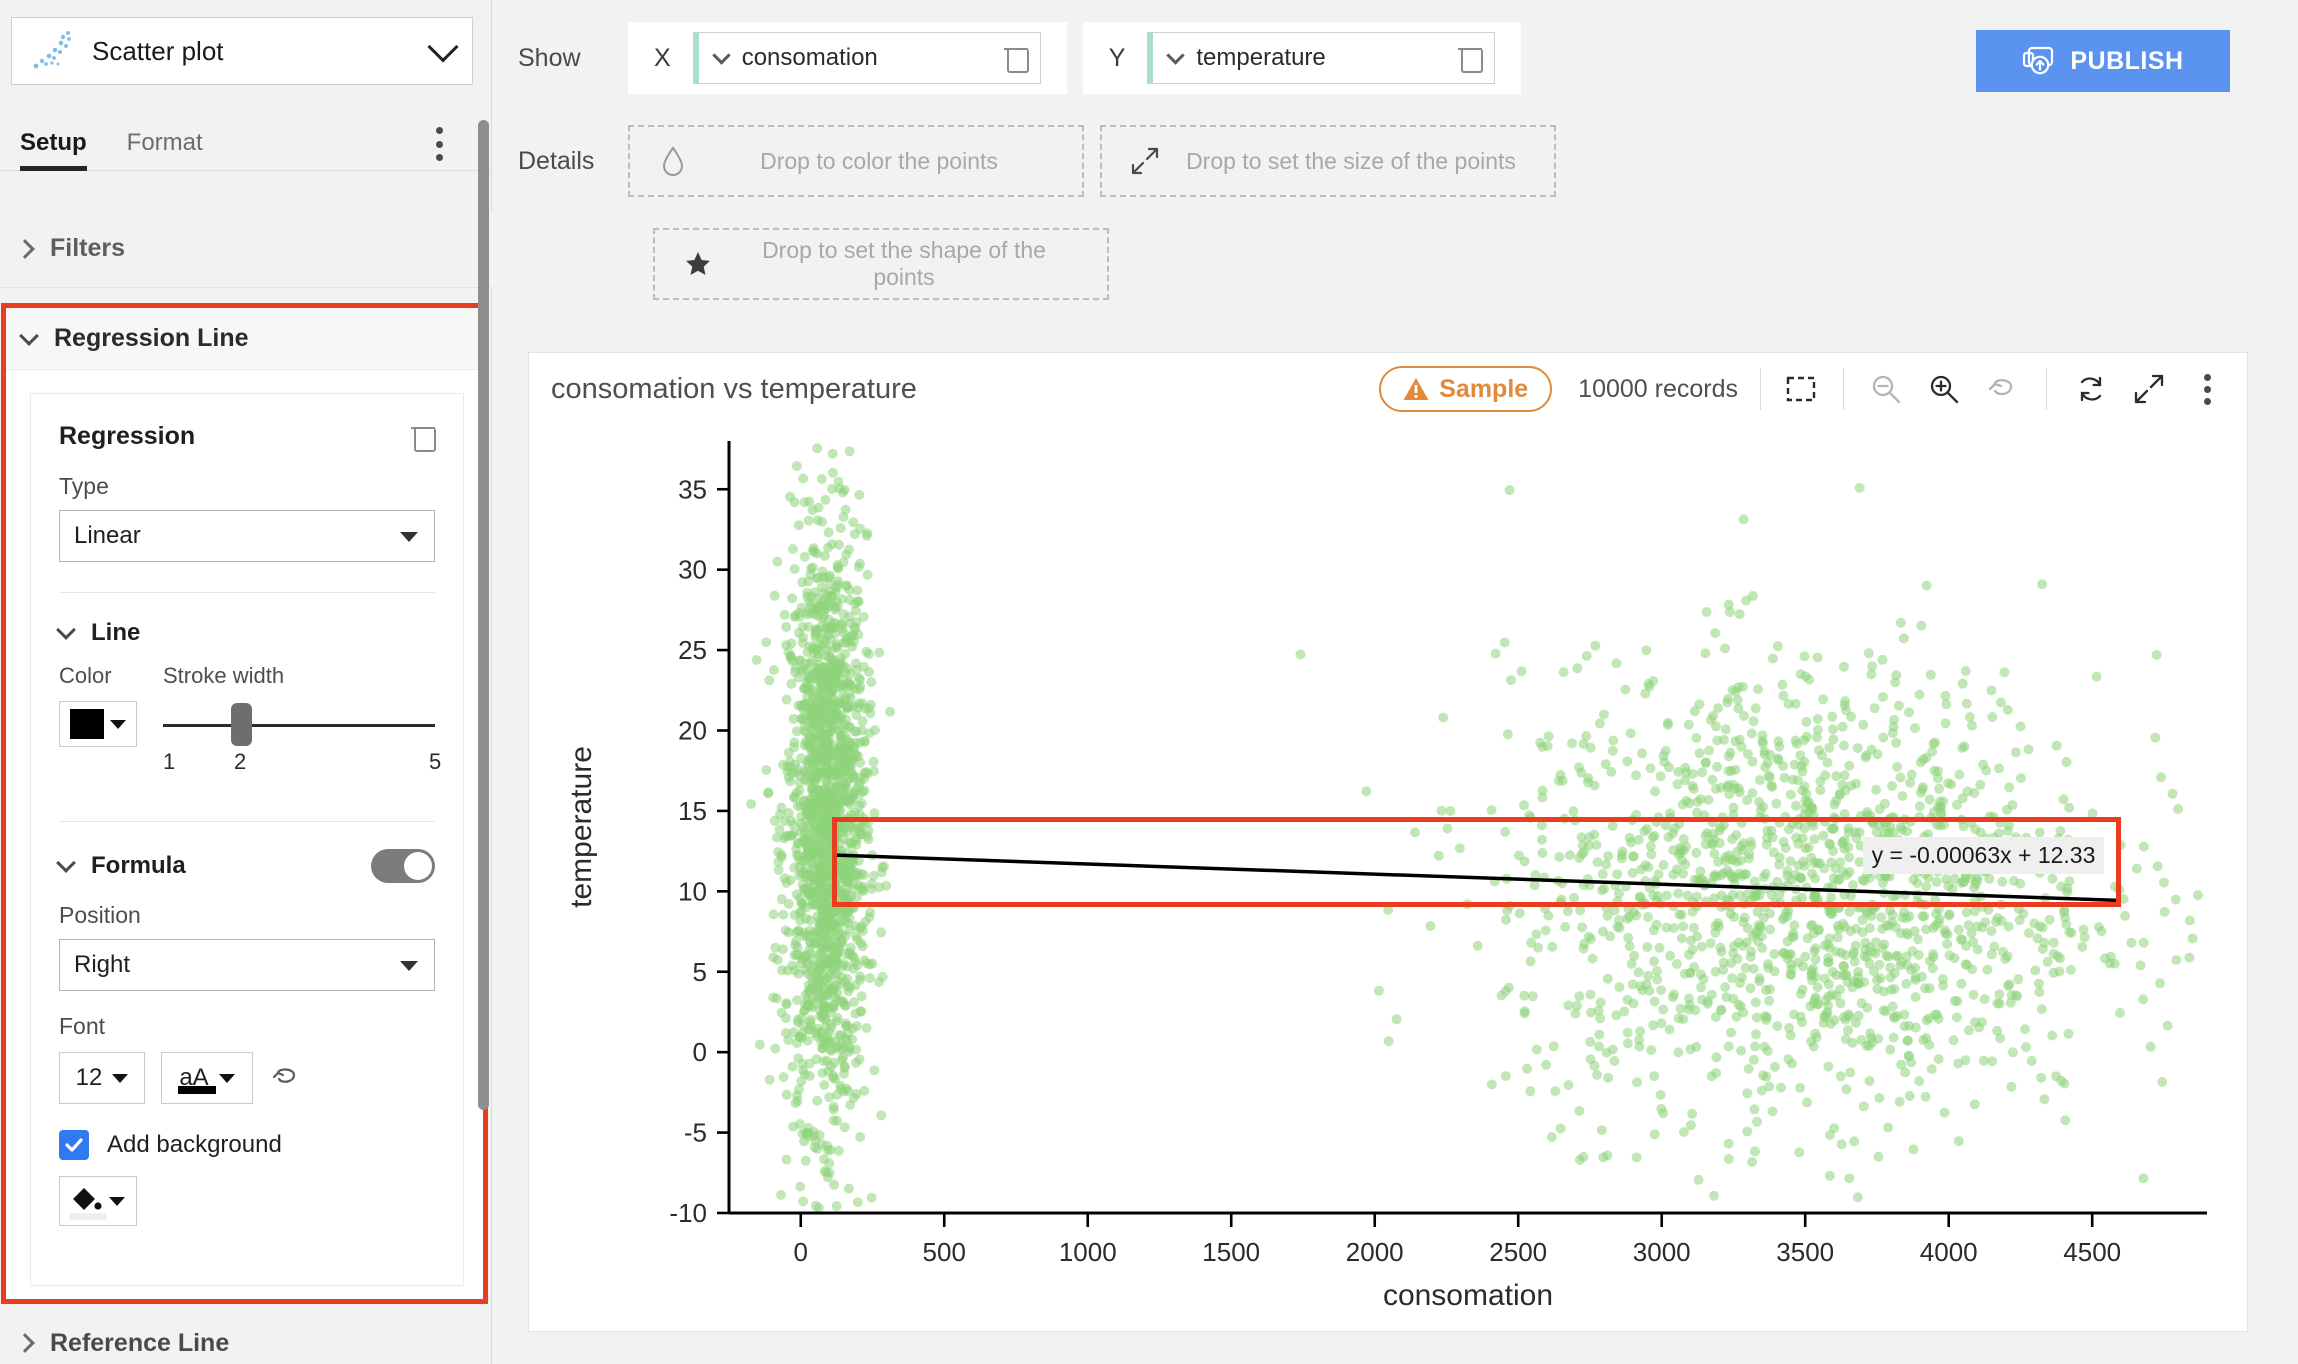 This screenshot has height=1364, width=2298. I want to click on x-field-container: X consomation, so click(847, 58).